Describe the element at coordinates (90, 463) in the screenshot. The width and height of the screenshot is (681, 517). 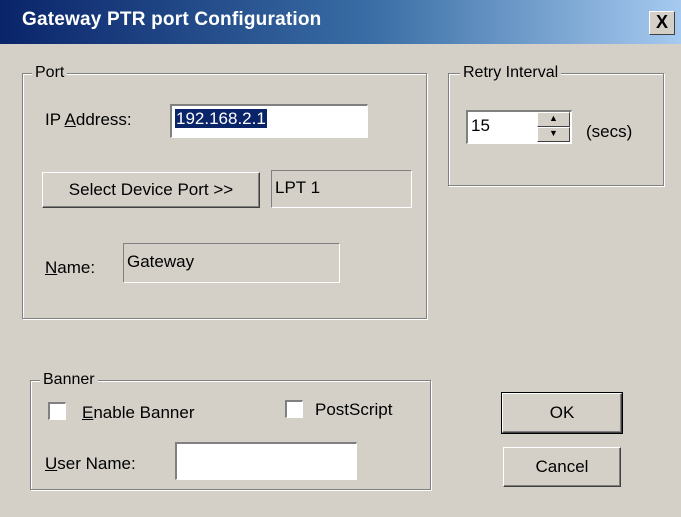
I see `user-name-label: User Name:` at that location.